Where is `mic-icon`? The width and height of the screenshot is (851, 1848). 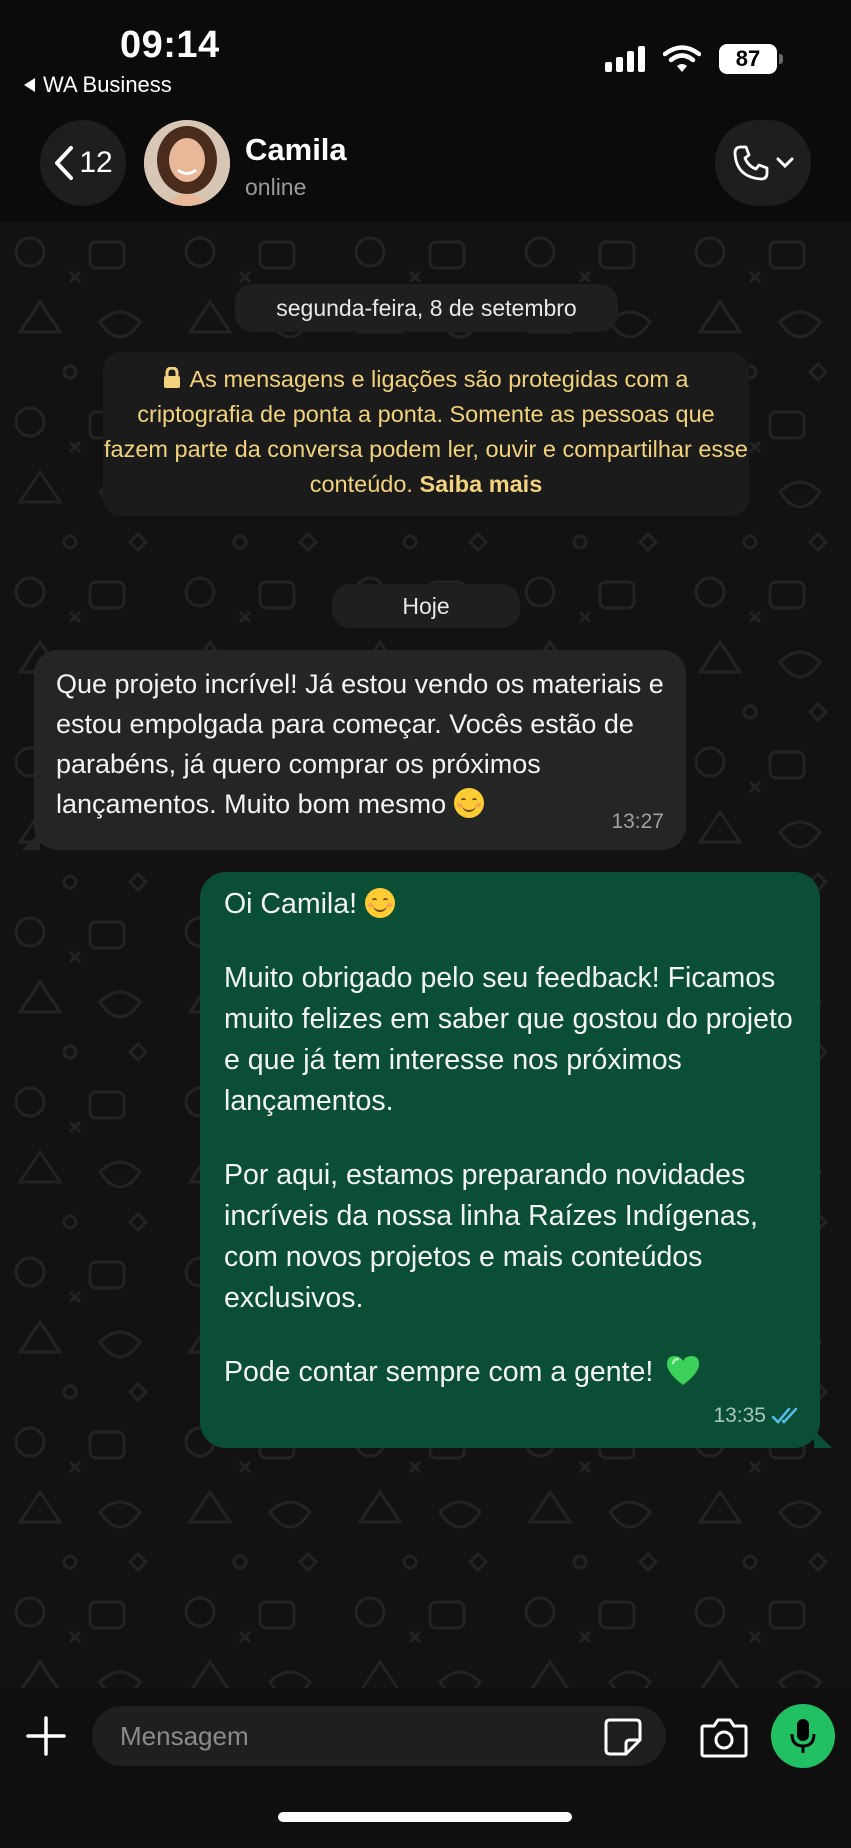 mic-icon is located at coordinates (803, 1736).